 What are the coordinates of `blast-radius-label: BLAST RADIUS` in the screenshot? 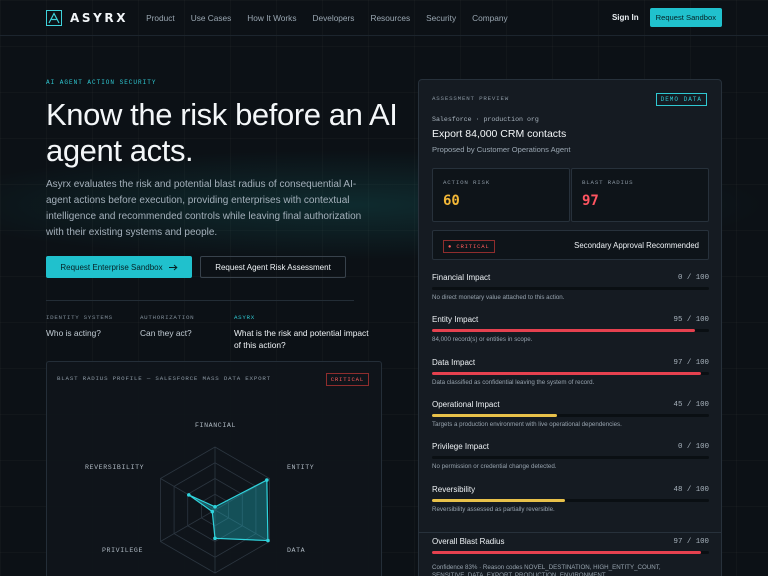 It's located at (608, 182).